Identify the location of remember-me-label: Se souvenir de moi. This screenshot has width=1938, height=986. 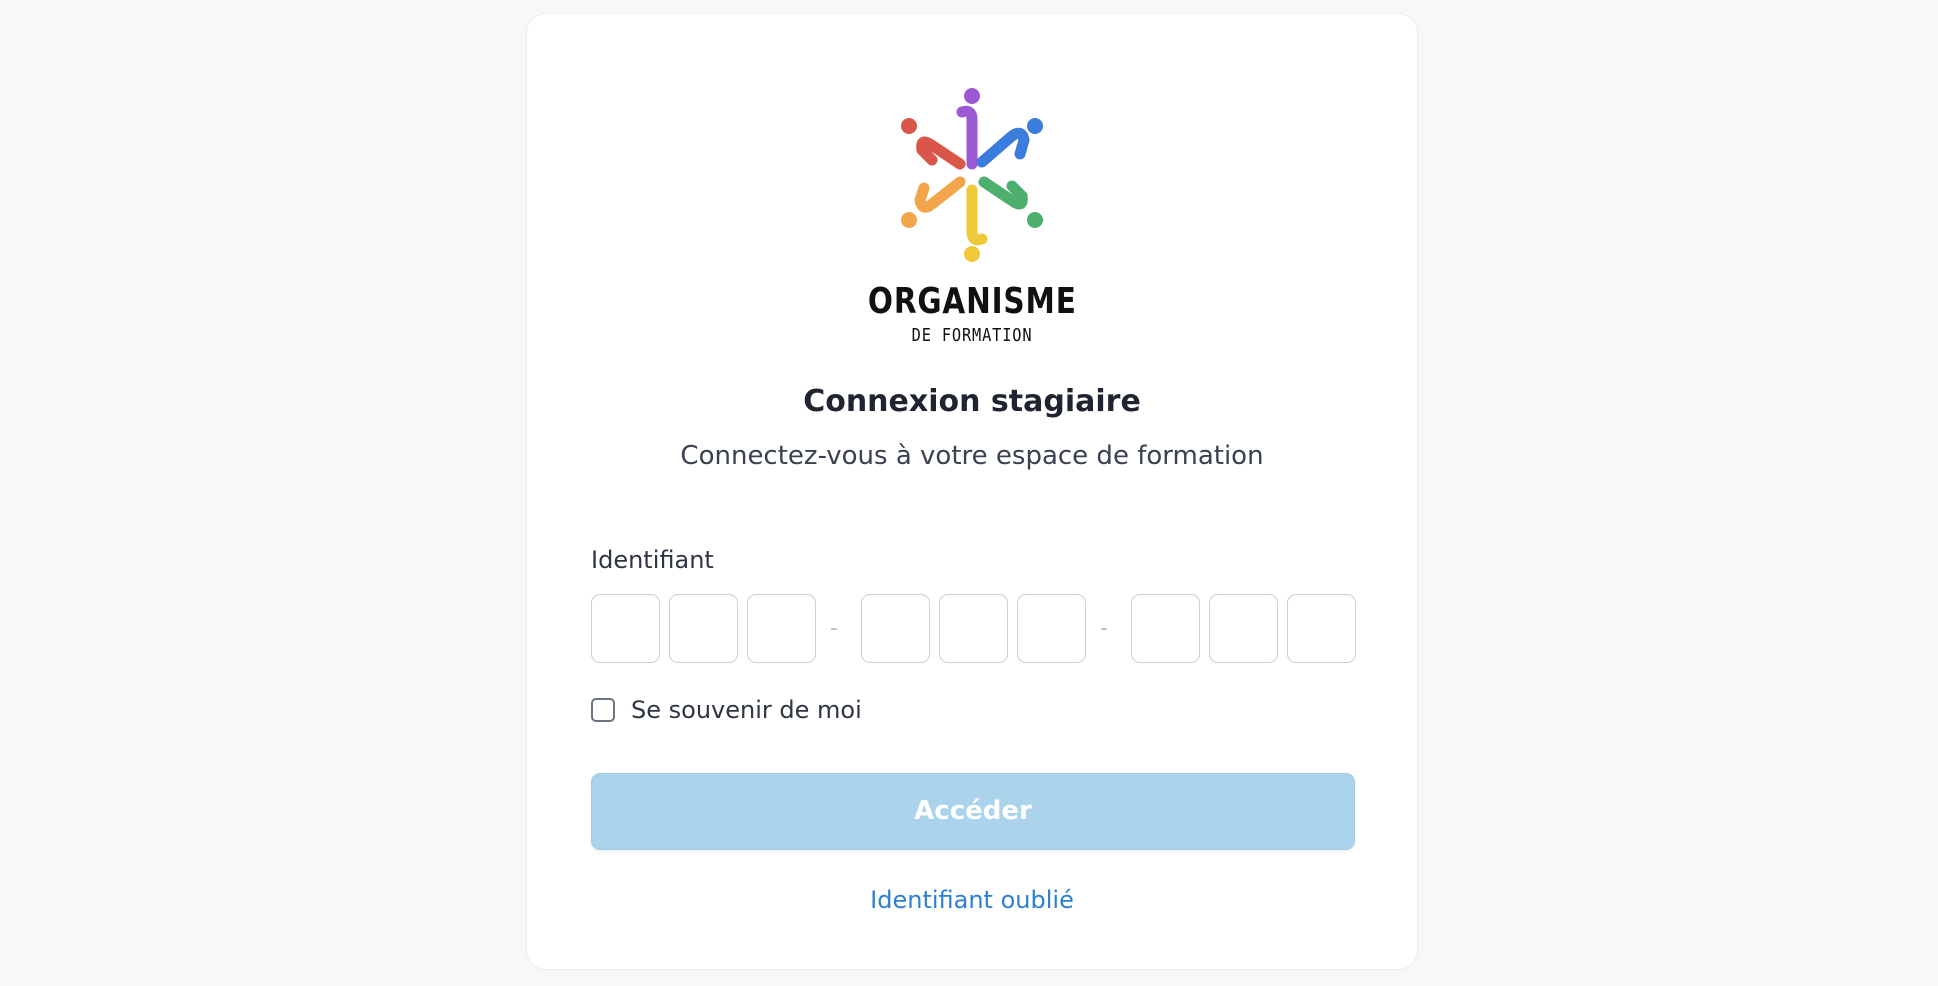
(746, 710).